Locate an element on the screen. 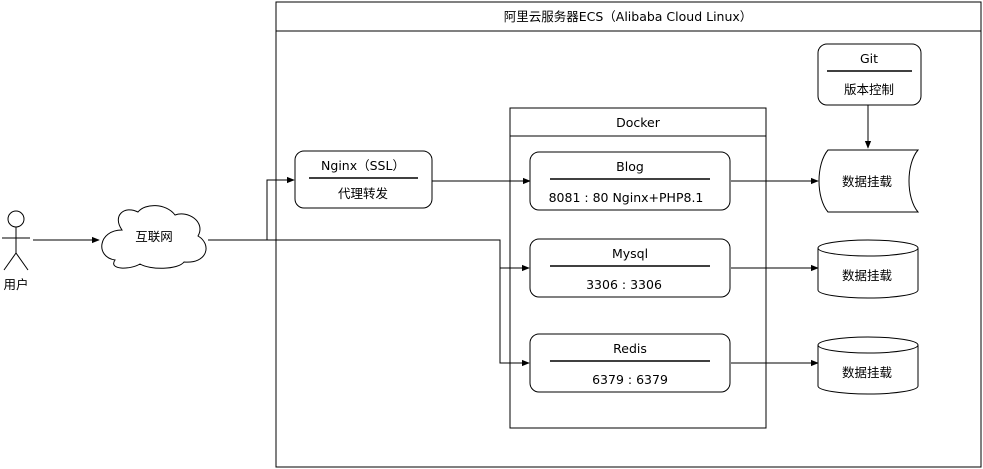 This screenshot has height=469, width=983. internet-cloud: 互联网 is located at coordinates (154, 237).